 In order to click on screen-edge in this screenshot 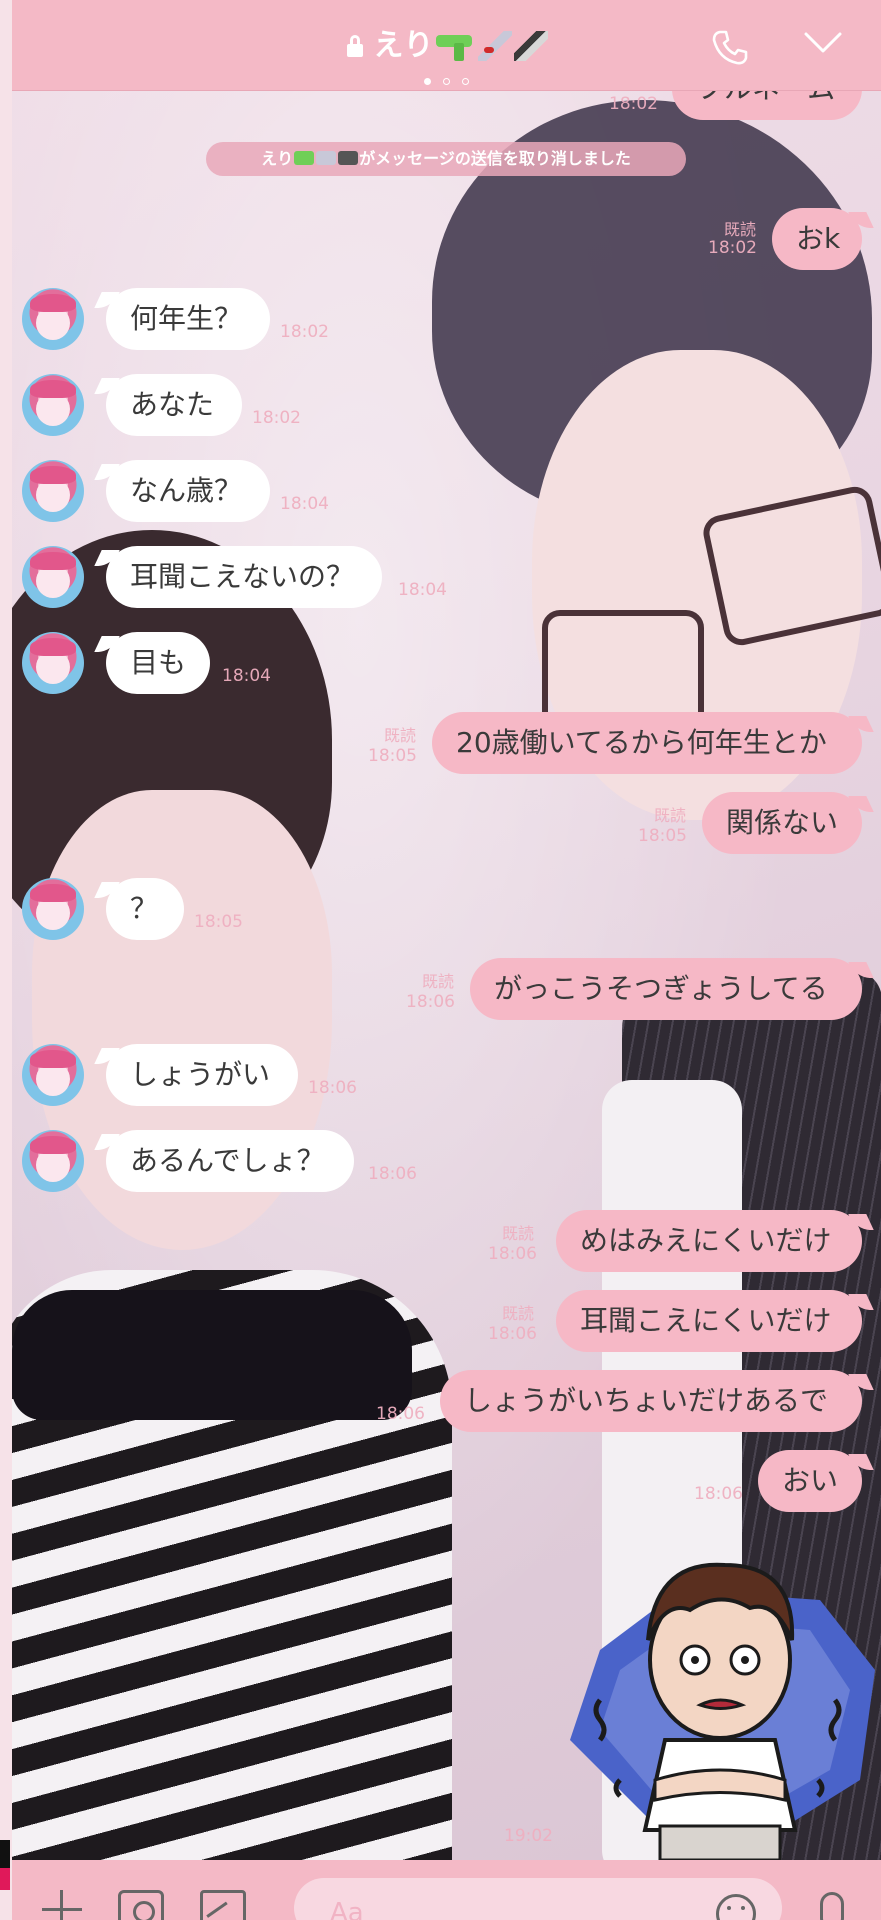, I will do `click(6, 960)`.